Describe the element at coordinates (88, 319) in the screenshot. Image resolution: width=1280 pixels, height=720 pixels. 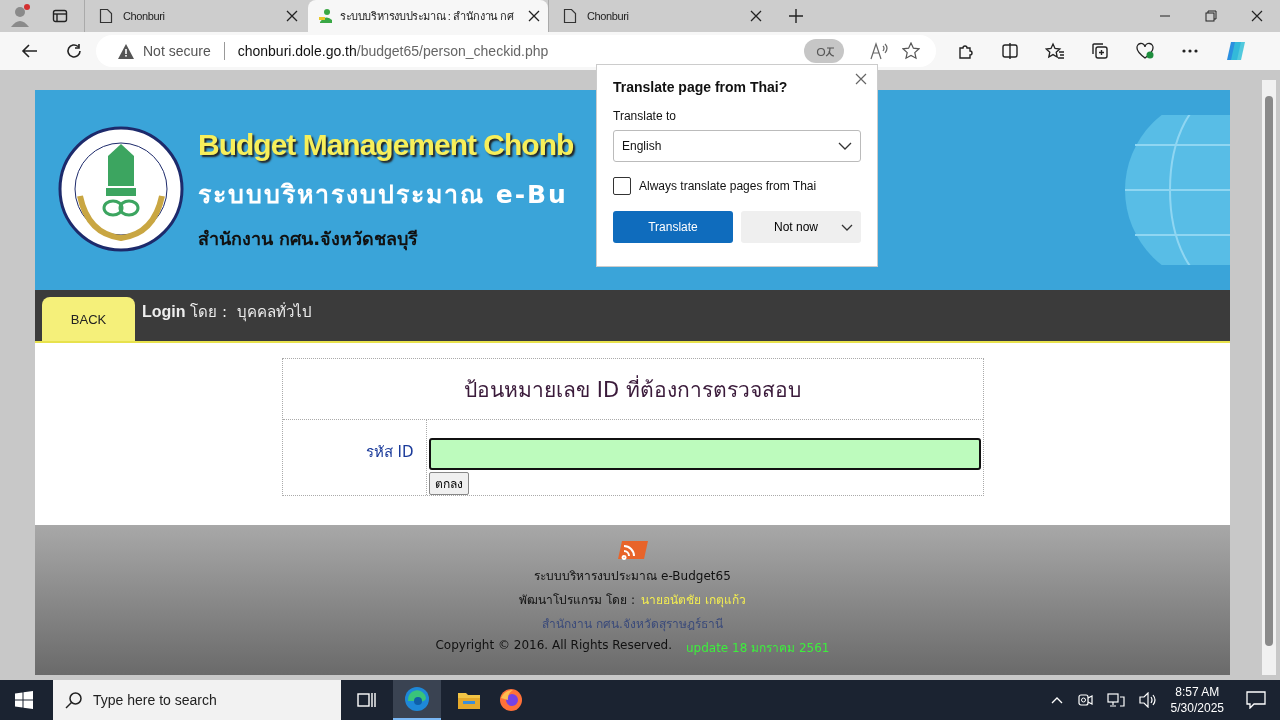
I see `back-button: BACK` at that location.